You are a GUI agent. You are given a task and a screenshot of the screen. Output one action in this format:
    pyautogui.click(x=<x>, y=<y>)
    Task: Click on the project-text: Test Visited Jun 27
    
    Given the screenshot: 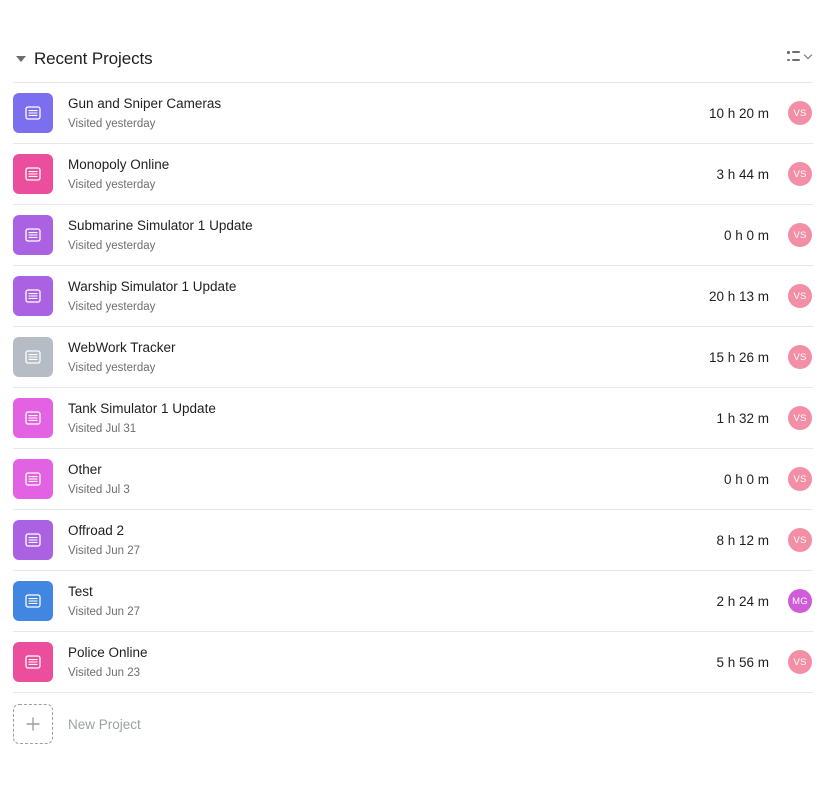 What is the action you would take?
    pyautogui.click(x=104, y=601)
    